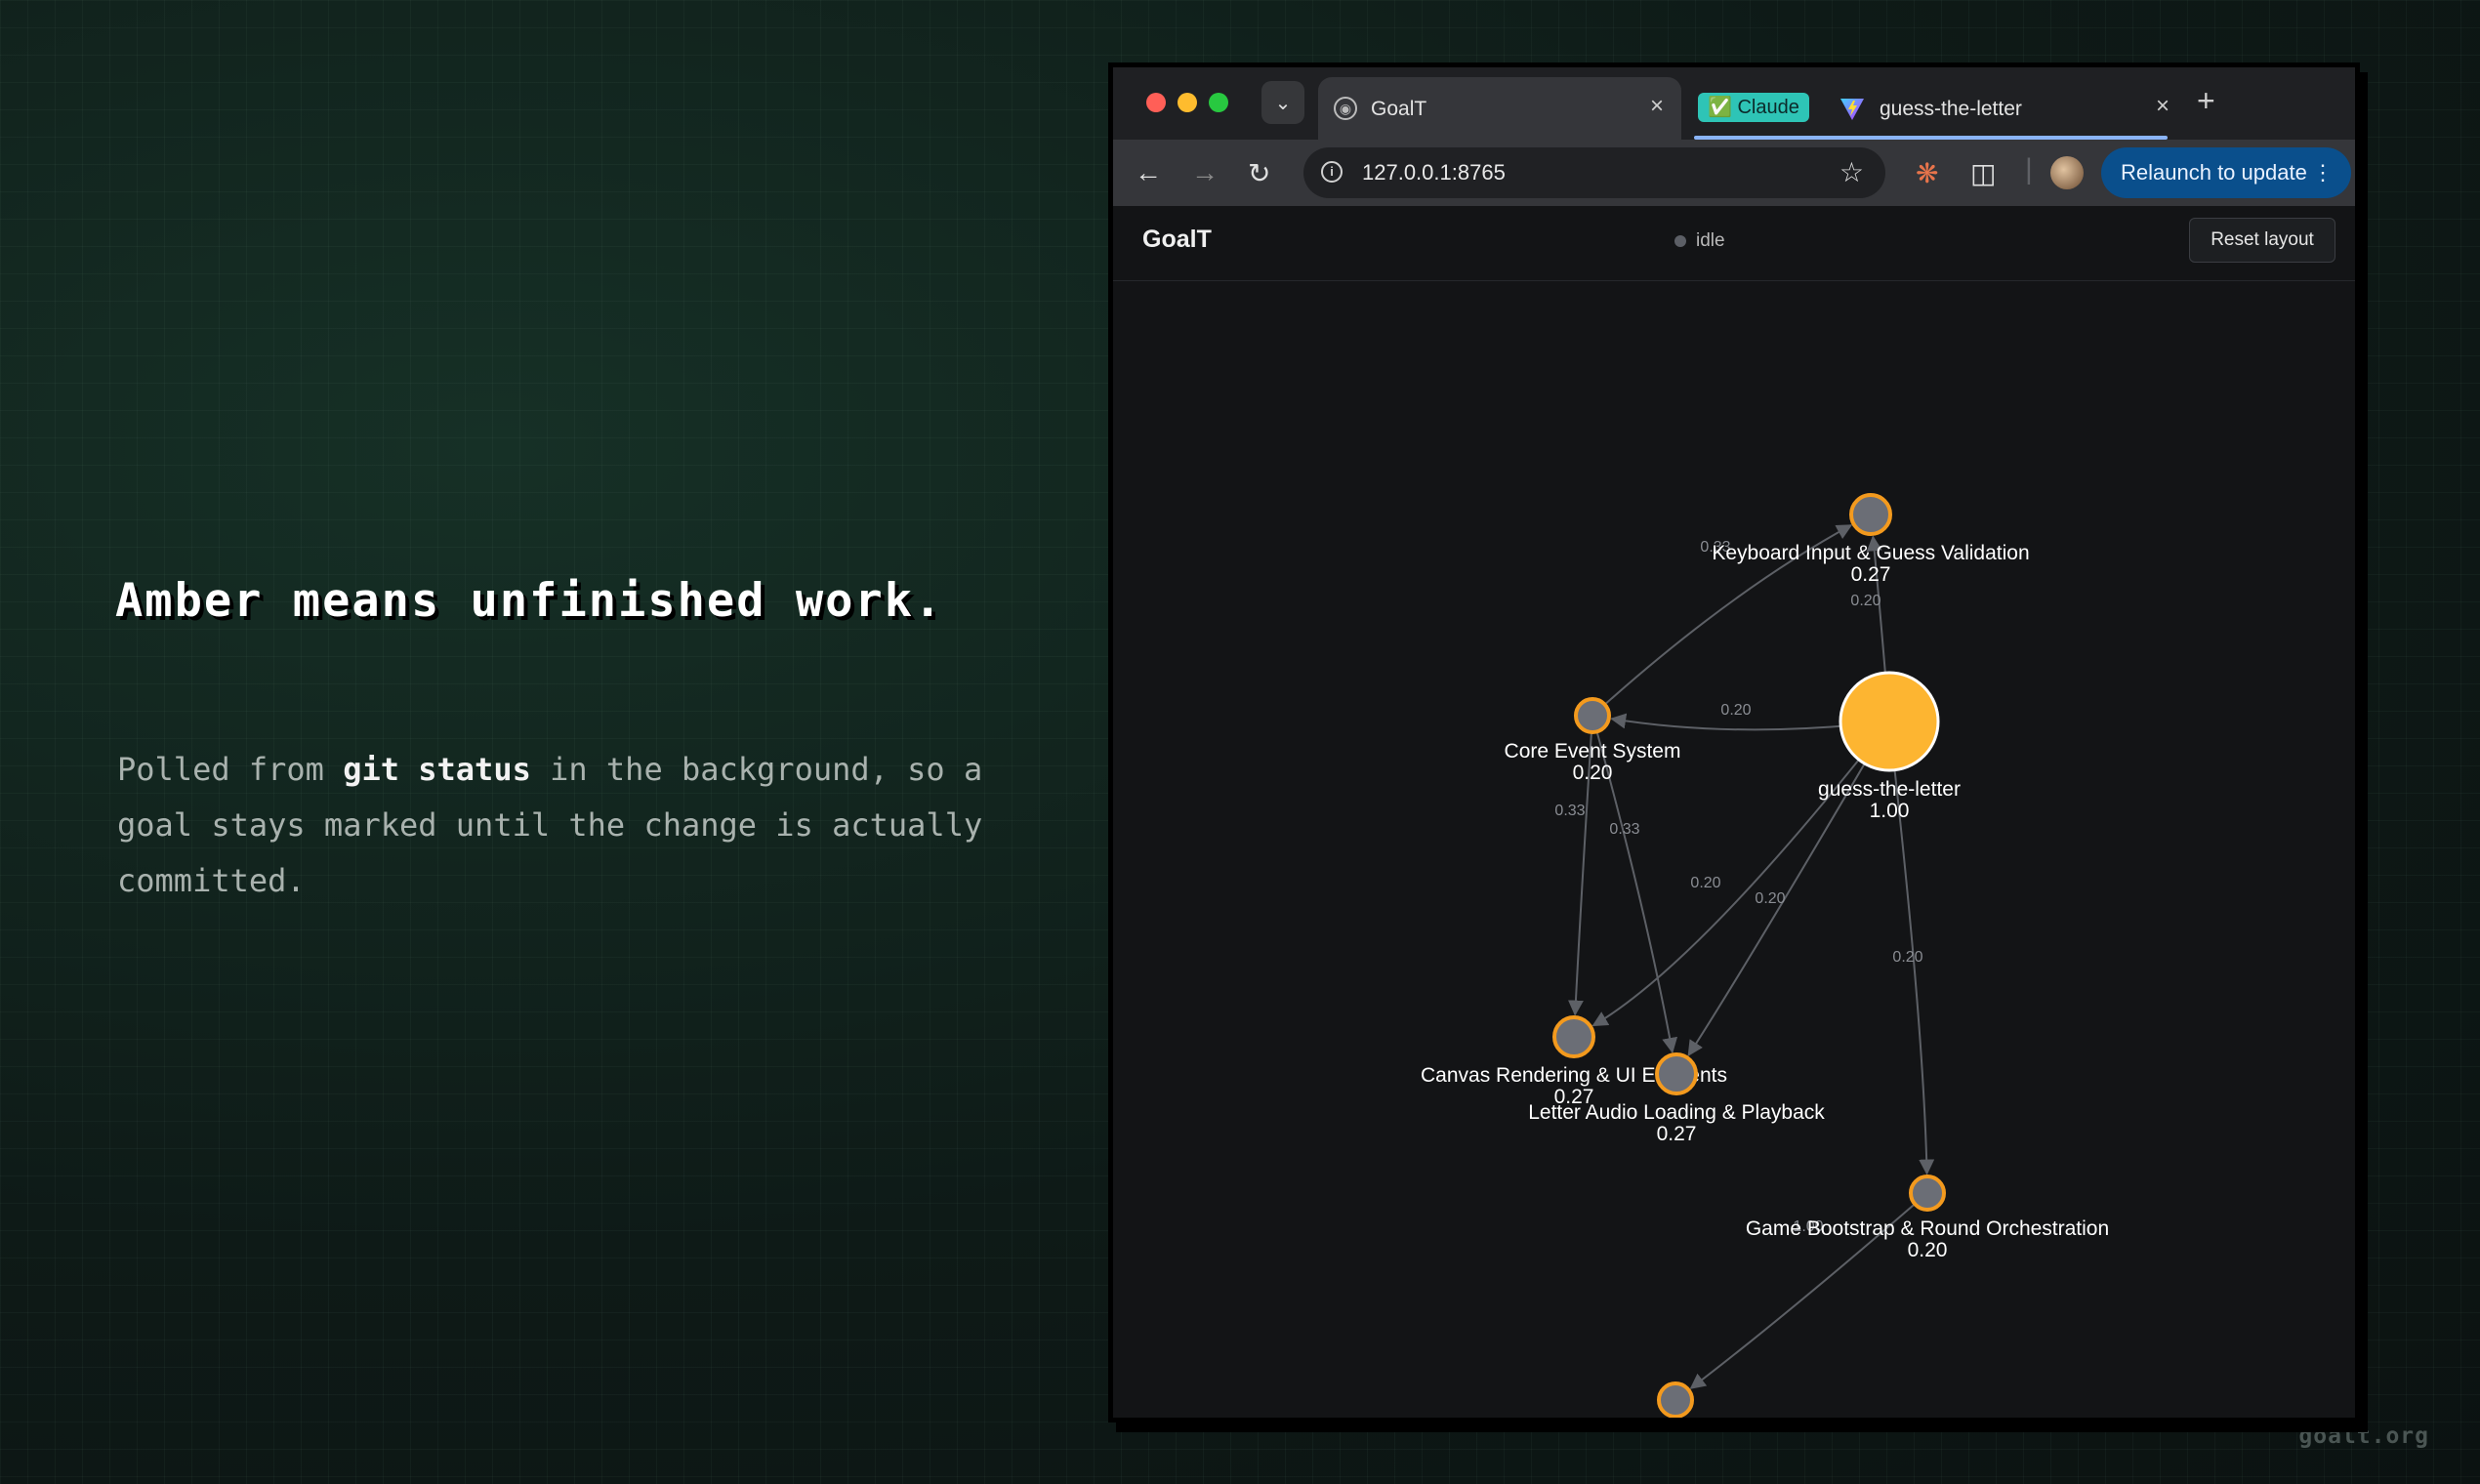 This screenshot has width=2480, height=1484. I want to click on node-value-label: 1.00, so click(1890, 811).